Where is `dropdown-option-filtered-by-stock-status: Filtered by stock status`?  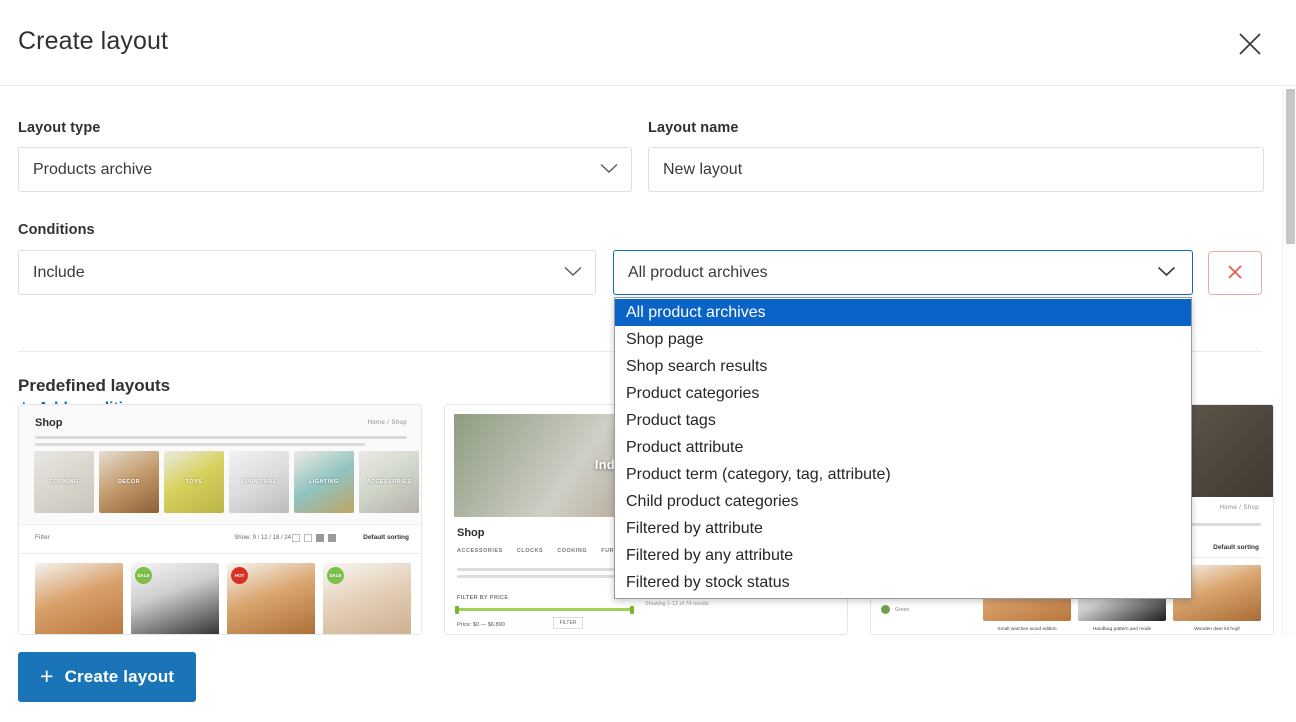
dropdown-option-filtered-by-stock-status: Filtered by stock status is located at coordinates (903, 582).